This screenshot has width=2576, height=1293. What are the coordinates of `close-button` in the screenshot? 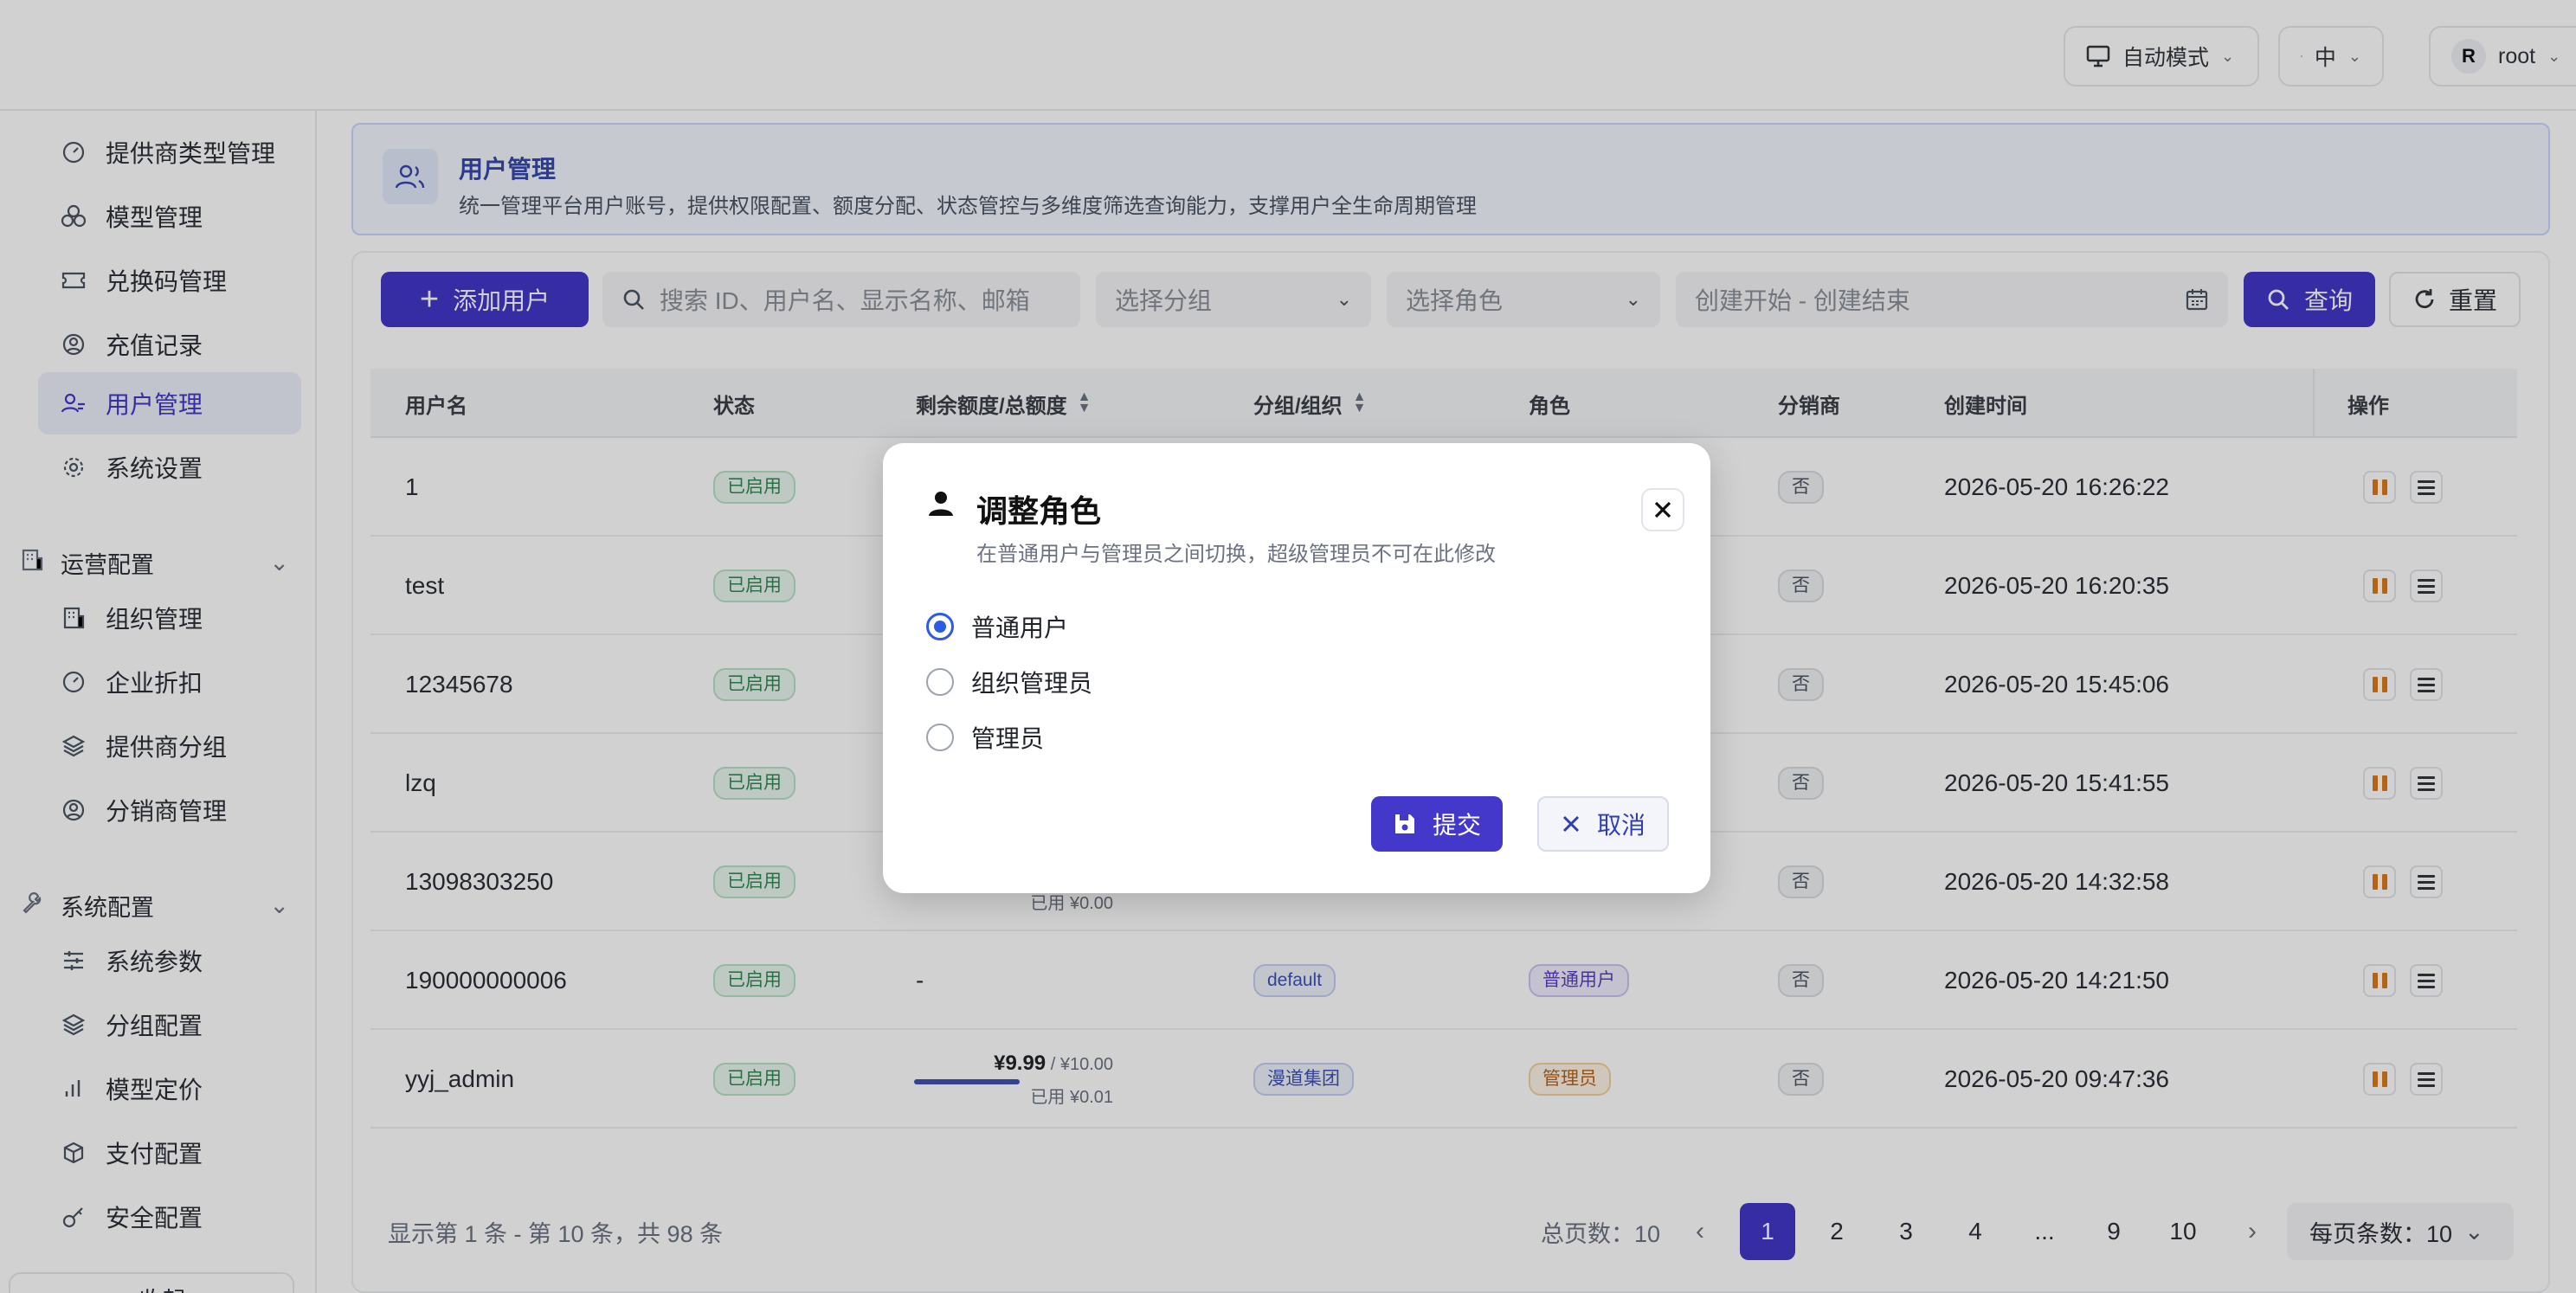 It's located at (1662, 509).